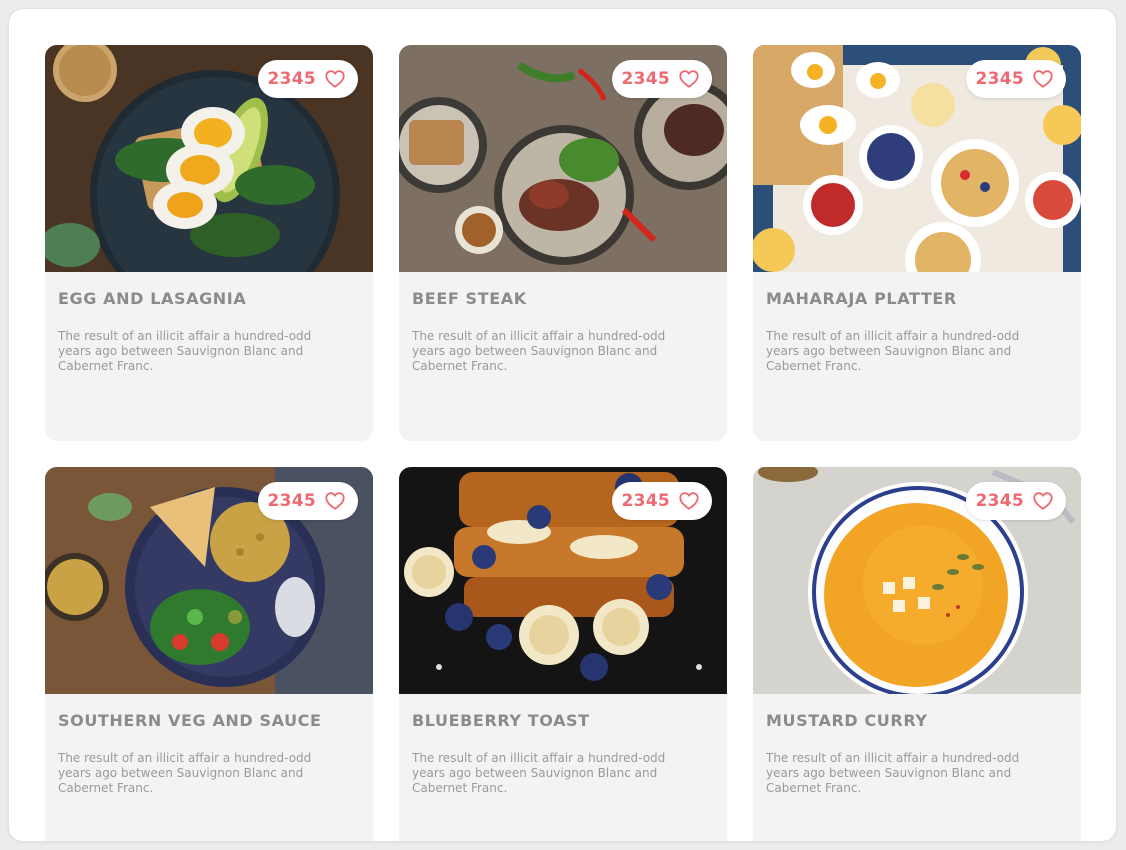 The height and width of the screenshot is (850, 1126). Describe the element at coordinates (209, 580) in the screenshot. I see `card-image-veg-bowl: 2345` at that location.